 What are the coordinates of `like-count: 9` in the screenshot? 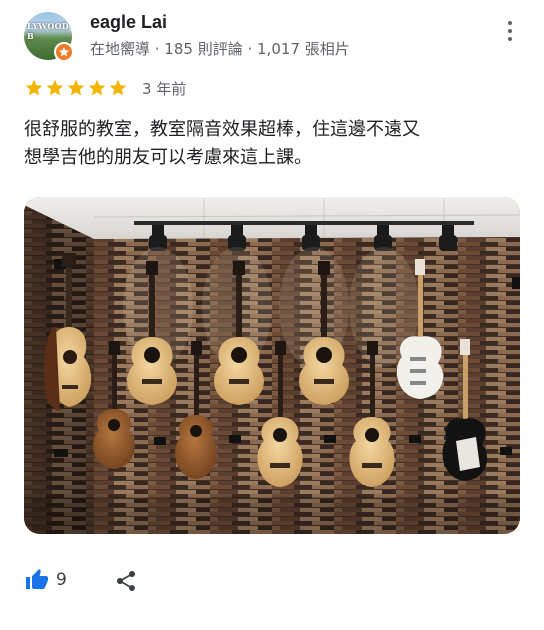 It's located at (61, 580).